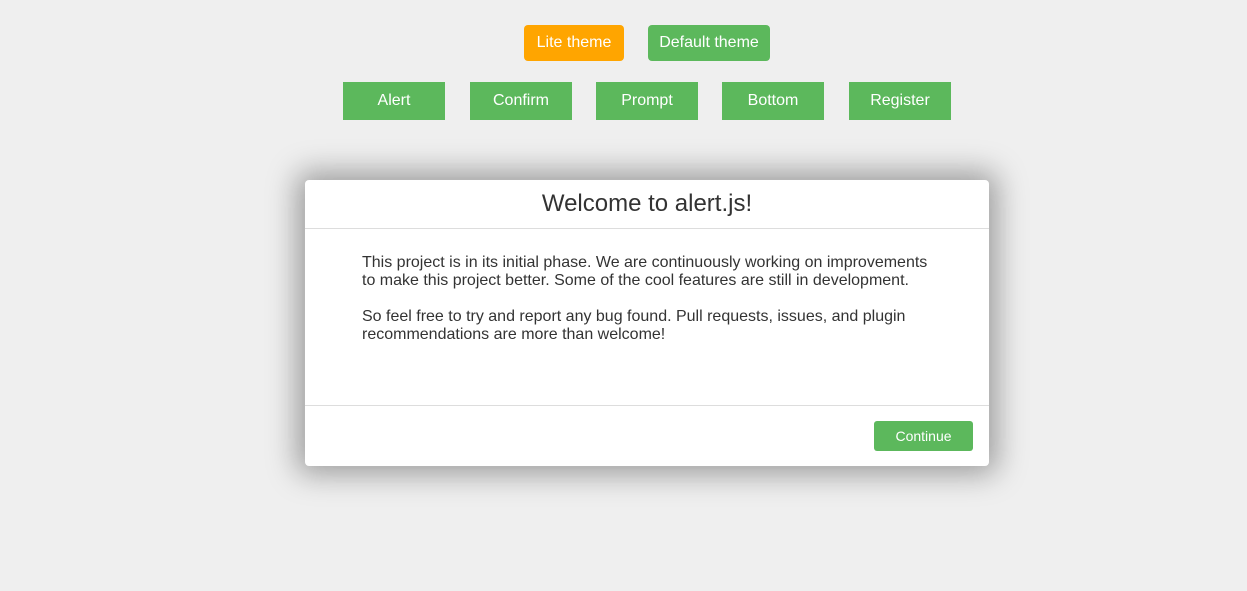 The width and height of the screenshot is (1247, 591). What do you see at coordinates (521, 101) in the screenshot?
I see `confirm-button: Confirm` at bounding box center [521, 101].